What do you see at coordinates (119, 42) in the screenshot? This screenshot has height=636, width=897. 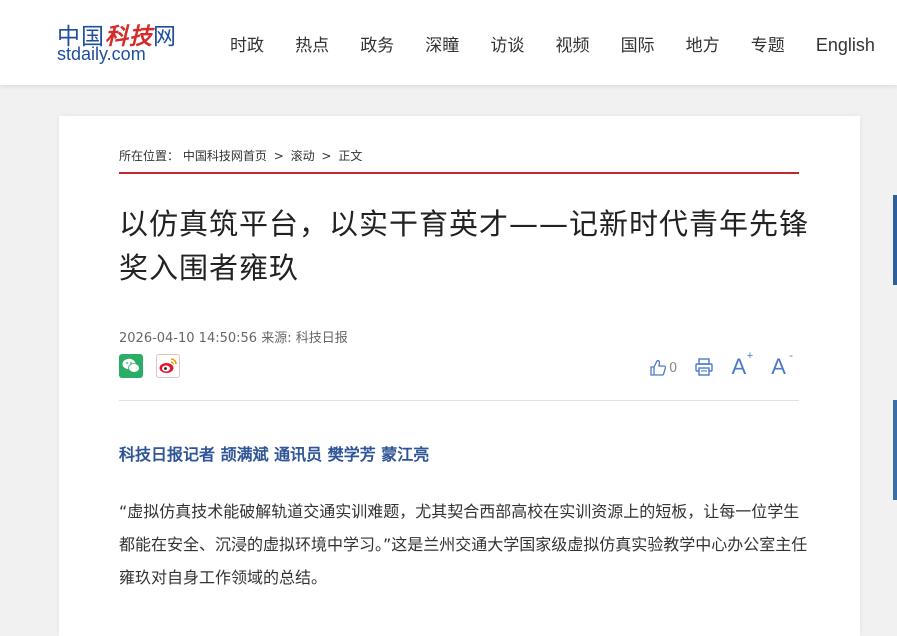 I see `site-logo: 中国科技网 stdaily.com` at bounding box center [119, 42].